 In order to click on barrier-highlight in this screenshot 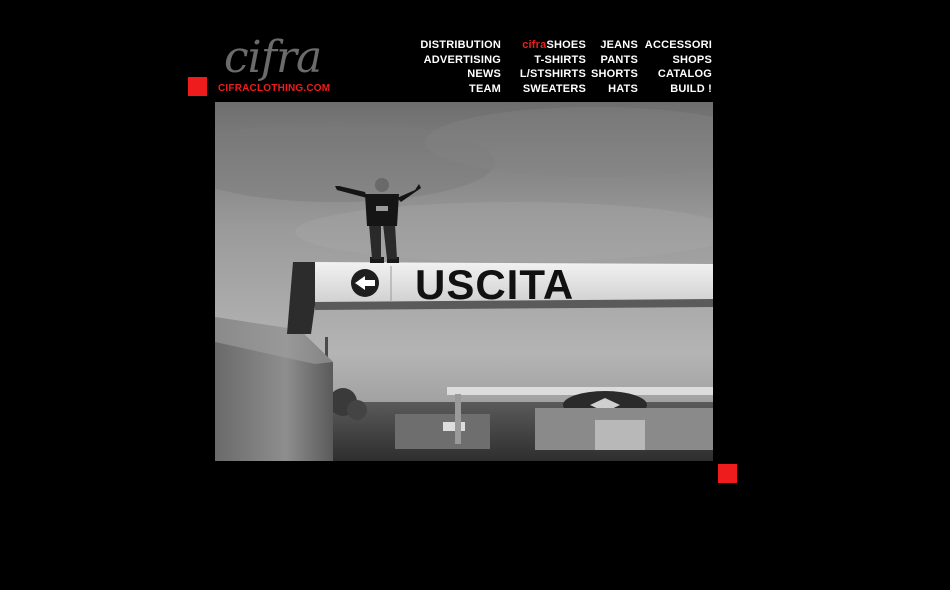, I will do `click(620, 435)`.